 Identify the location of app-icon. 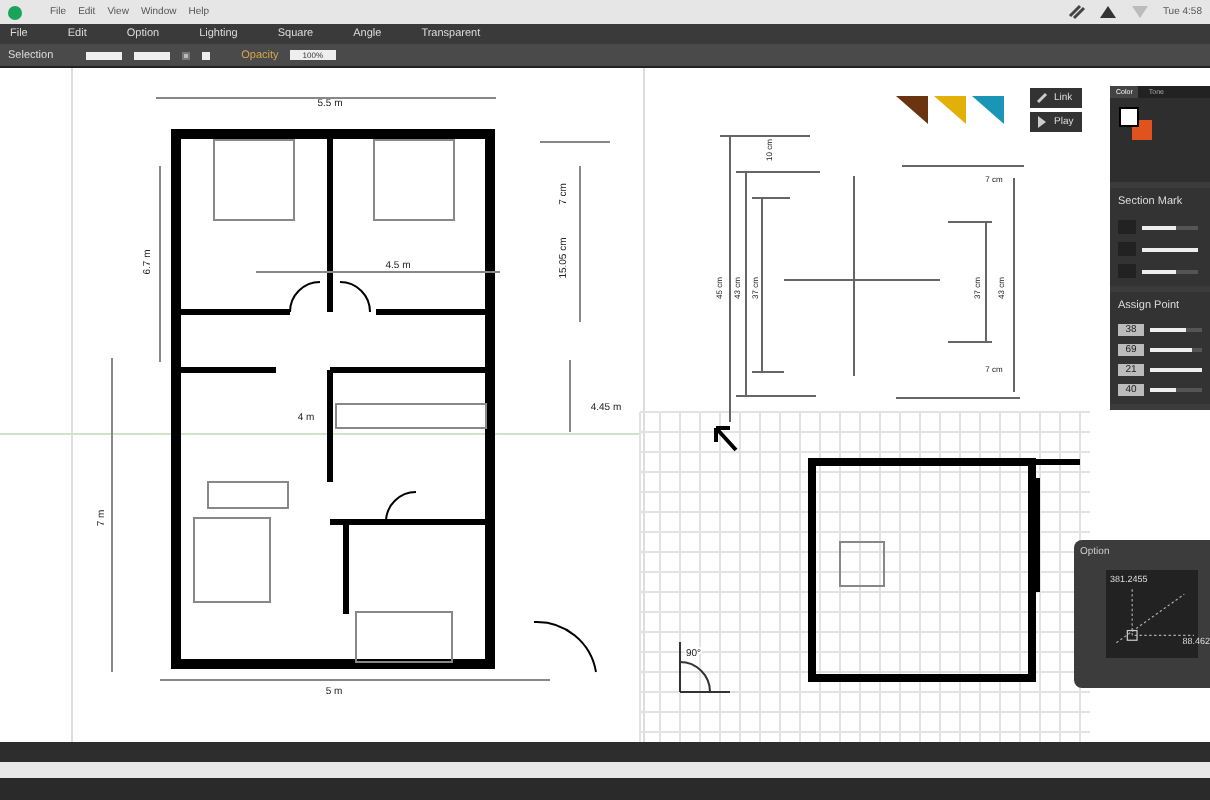
(15, 12).